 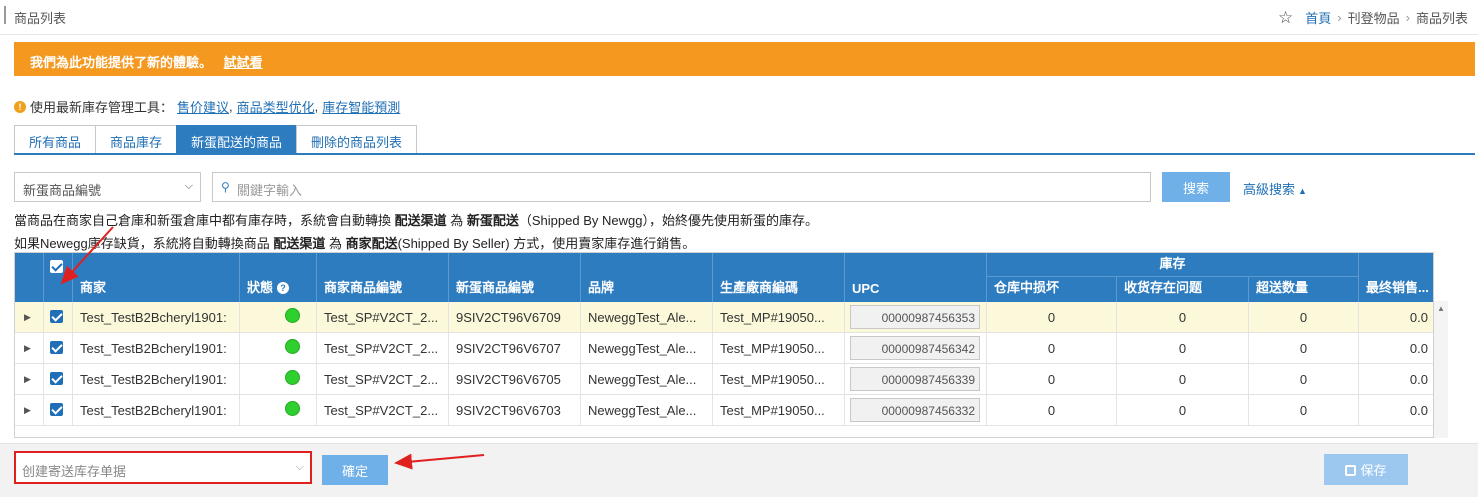 What do you see at coordinates (739, 34) in the screenshot?
I see `header-divider` at bounding box center [739, 34].